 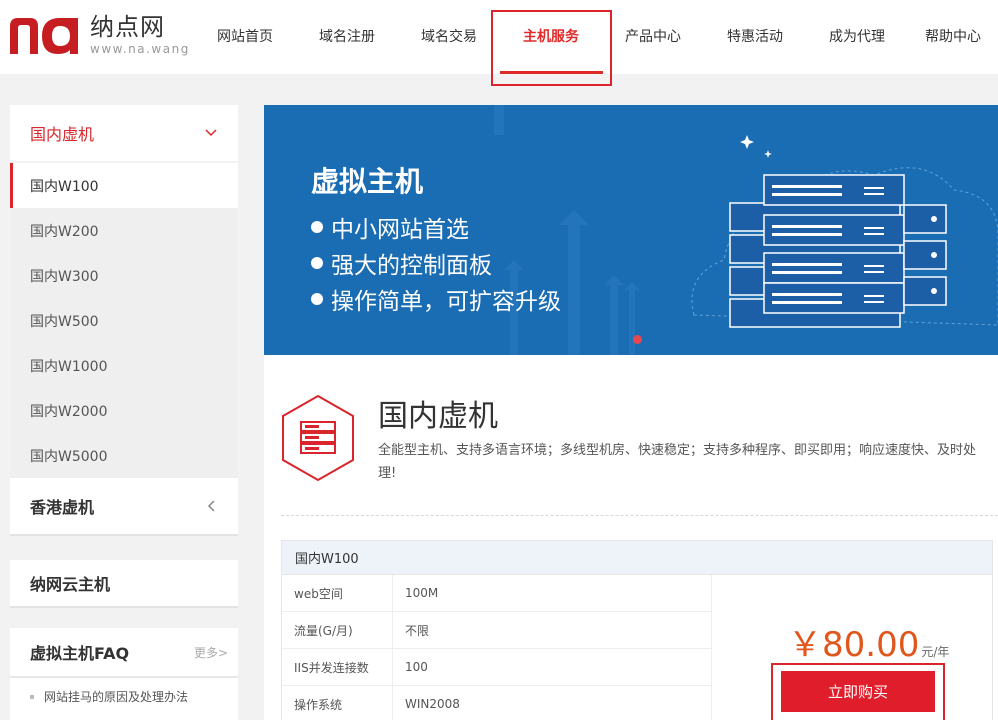 I want to click on nav-active-underline, so click(x=551, y=72).